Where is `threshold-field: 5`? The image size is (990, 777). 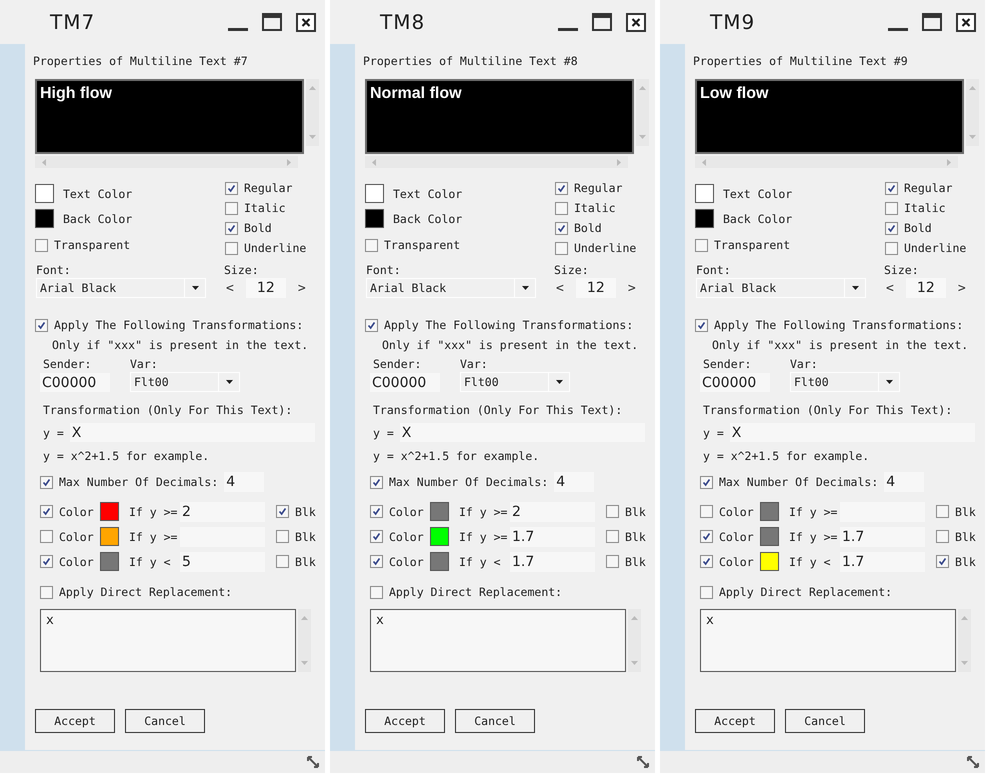
threshold-field: 5 is located at coordinates (222, 562).